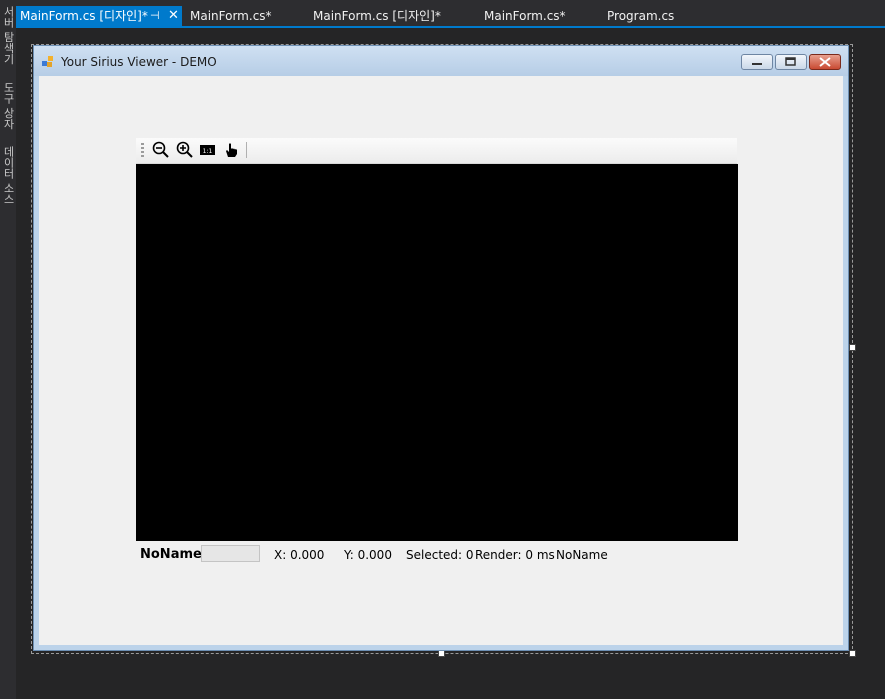 The height and width of the screenshot is (699, 885). Describe the element at coordinates (8, 35) in the screenshot. I see `server-explorer-tab: 서버 탐색기` at that location.